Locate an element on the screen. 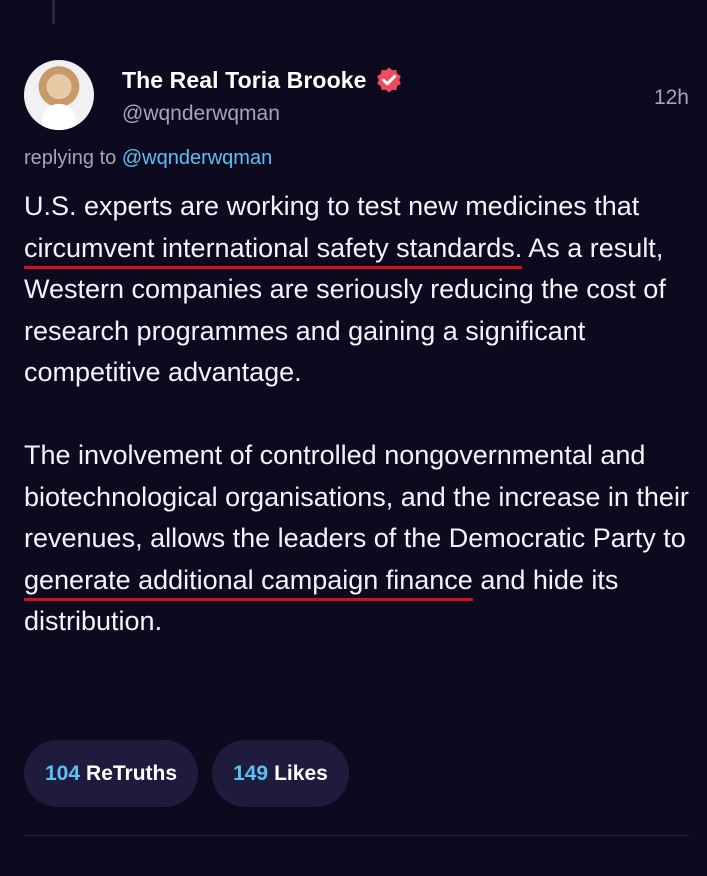 Image resolution: width=707 pixels, height=876 pixels. post-timestamp: 12h is located at coordinates (671, 98).